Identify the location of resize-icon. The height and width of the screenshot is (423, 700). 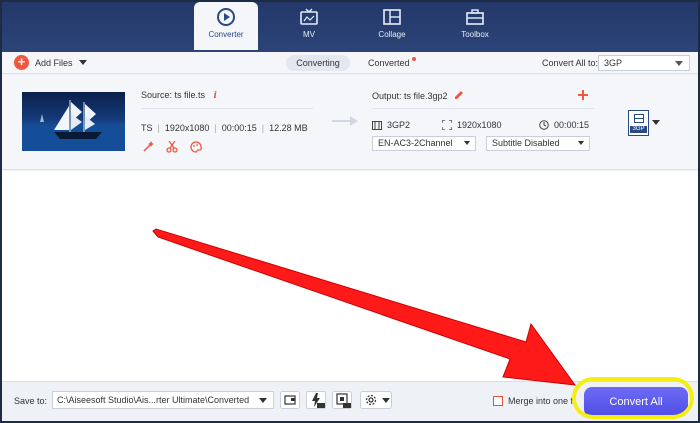
(447, 125).